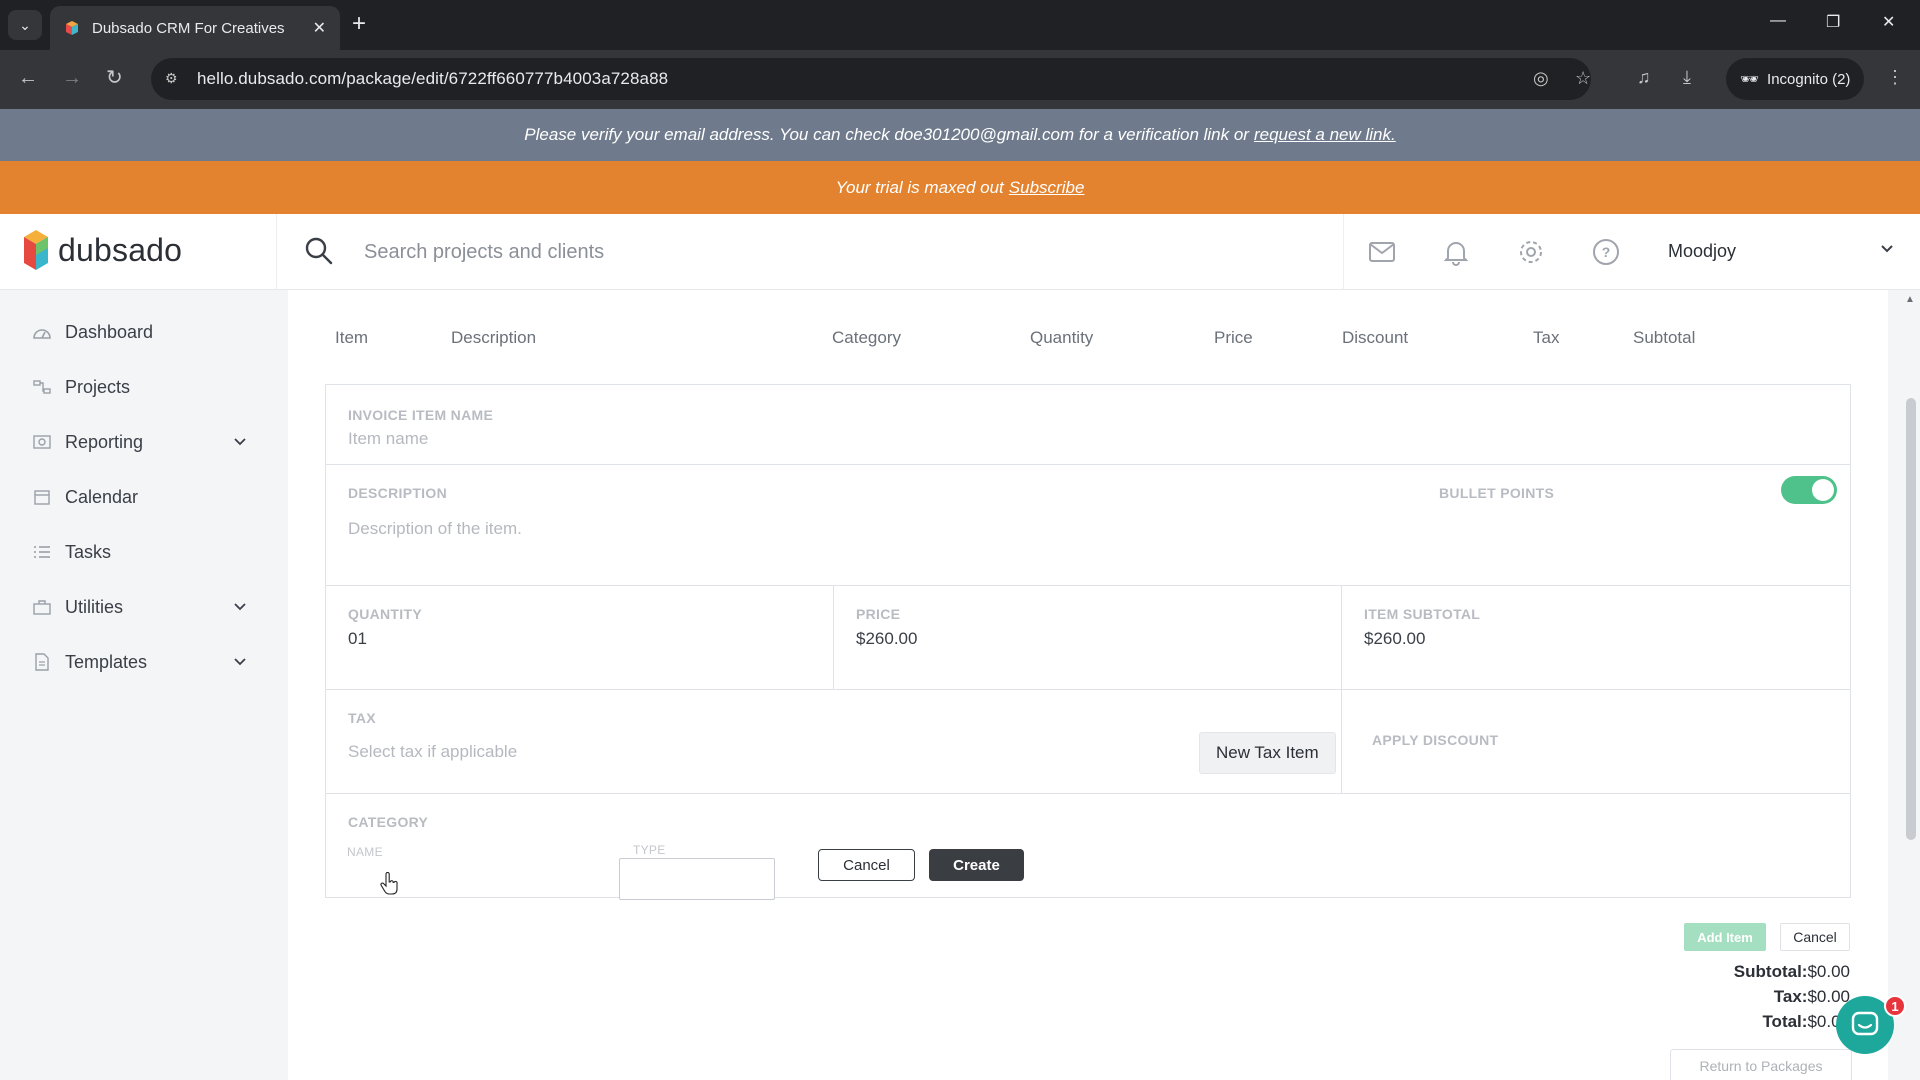  Describe the element at coordinates (139, 387) in the screenshot. I see `sidebar-item-projects: Projects` at that location.